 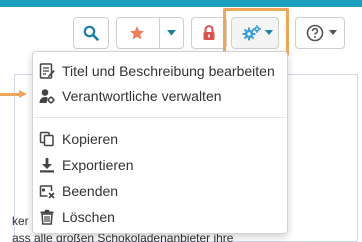 What do you see at coordinates (181, 3) in the screenshot?
I see `top-accent-bar` at bounding box center [181, 3].